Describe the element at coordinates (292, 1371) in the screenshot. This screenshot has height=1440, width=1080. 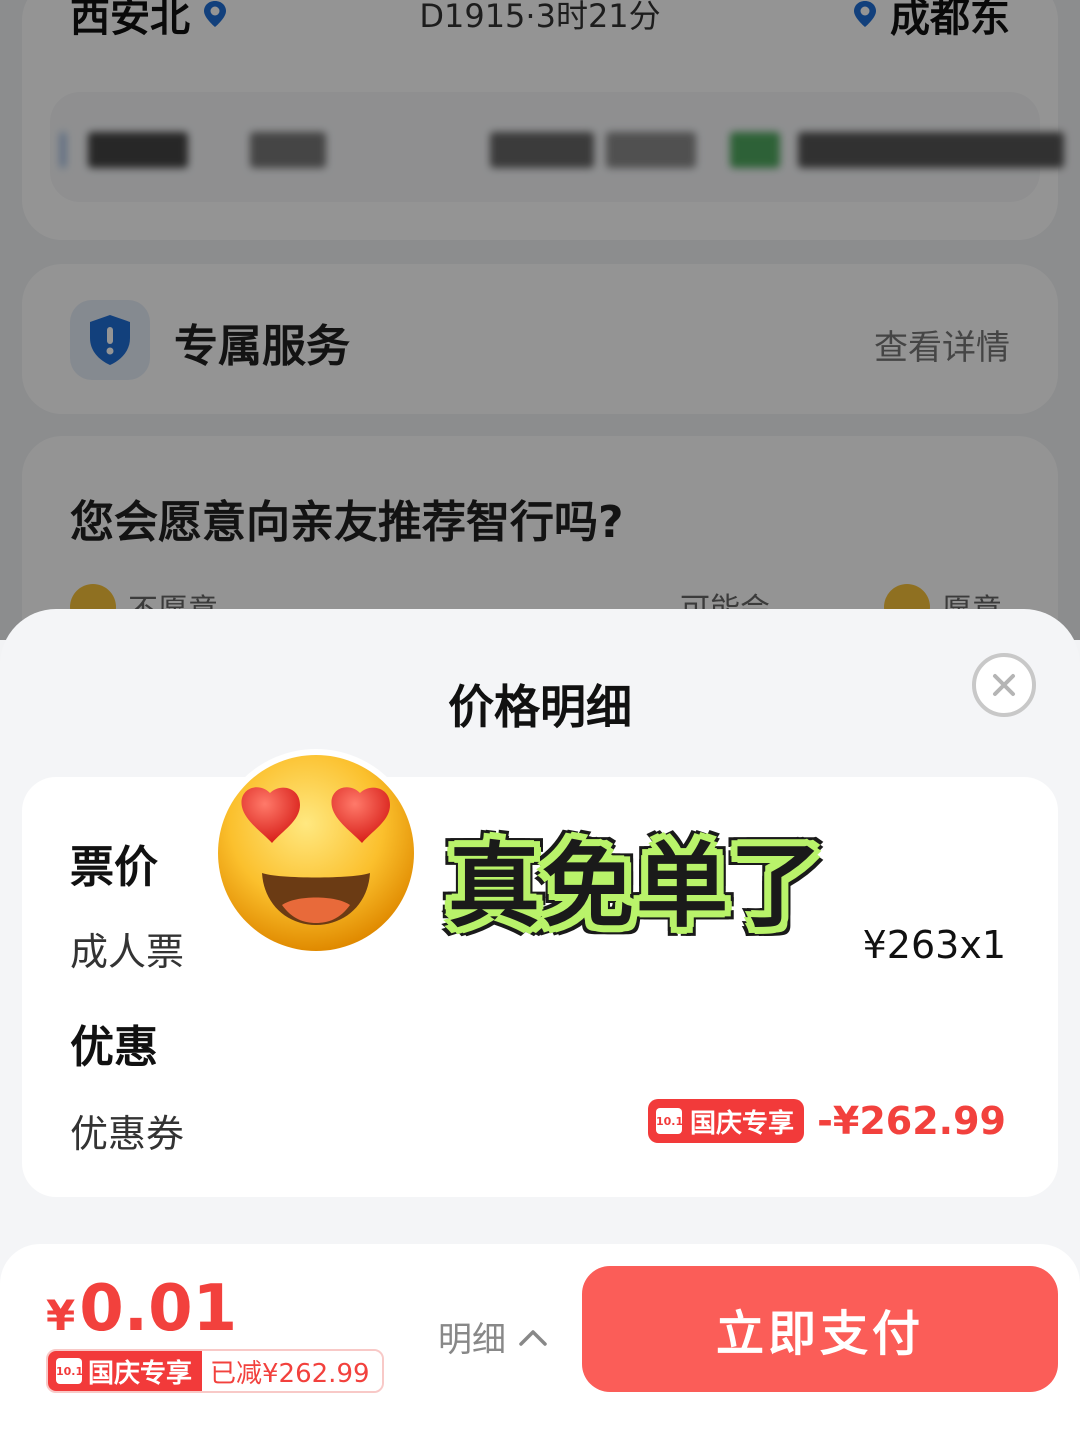
I see `reduced-amount: 已减¥262.99` at that location.